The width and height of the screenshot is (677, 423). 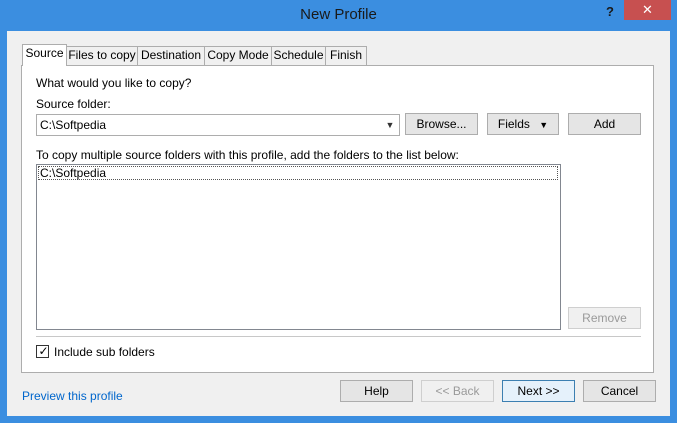 What do you see at coordinates (538, 391) in the screenshot?
I see `next-button: Next >>` at bounding box center [538, 391].